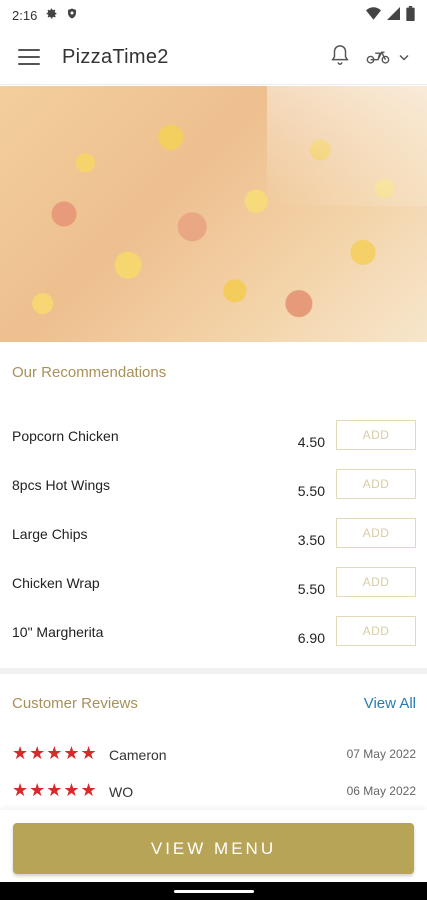 The height and width of the screenshot is (900, 427). Describe the element at coordinates (213, 587) in the screenshot. I see `recommendation-item: Chicken Wrap 5.50 ADD` at that location.